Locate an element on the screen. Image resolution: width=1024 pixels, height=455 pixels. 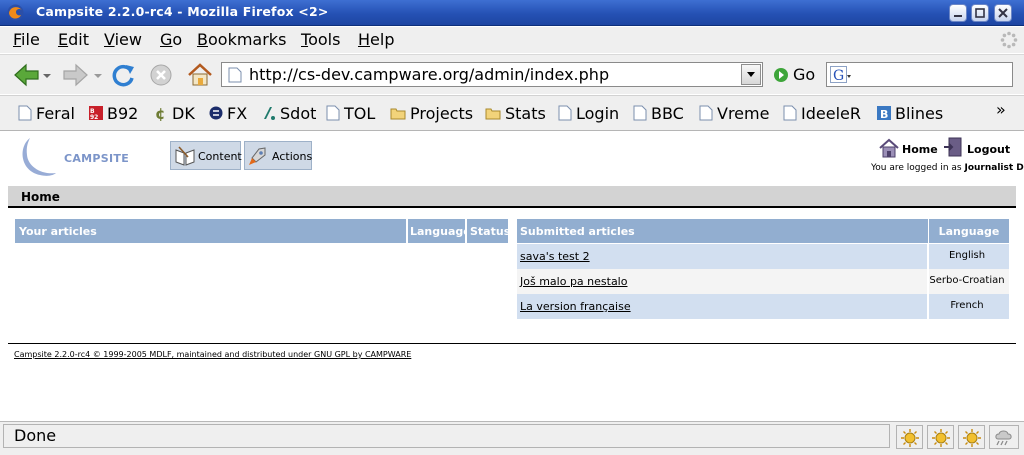
bookmark-stats-folder: Stats is located at coordinates (515, 114).